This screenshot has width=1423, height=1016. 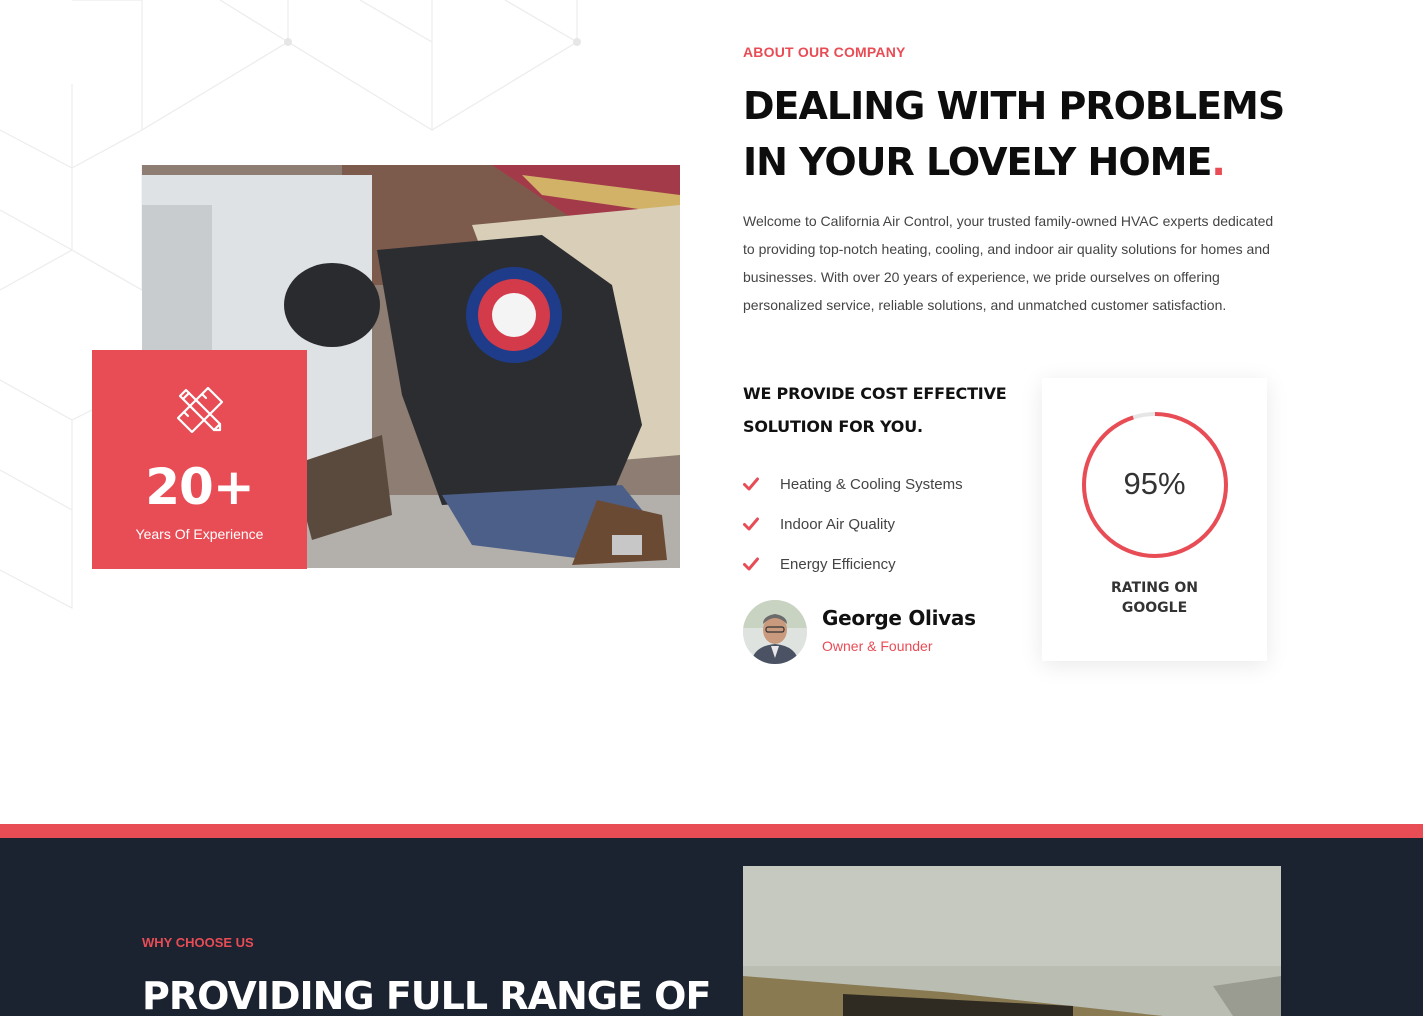 What do you see at coordinates (1154, 588) in the screenshot?
I see `rating-label-line-1: RATING ON` at bounding box center [1154, 588].